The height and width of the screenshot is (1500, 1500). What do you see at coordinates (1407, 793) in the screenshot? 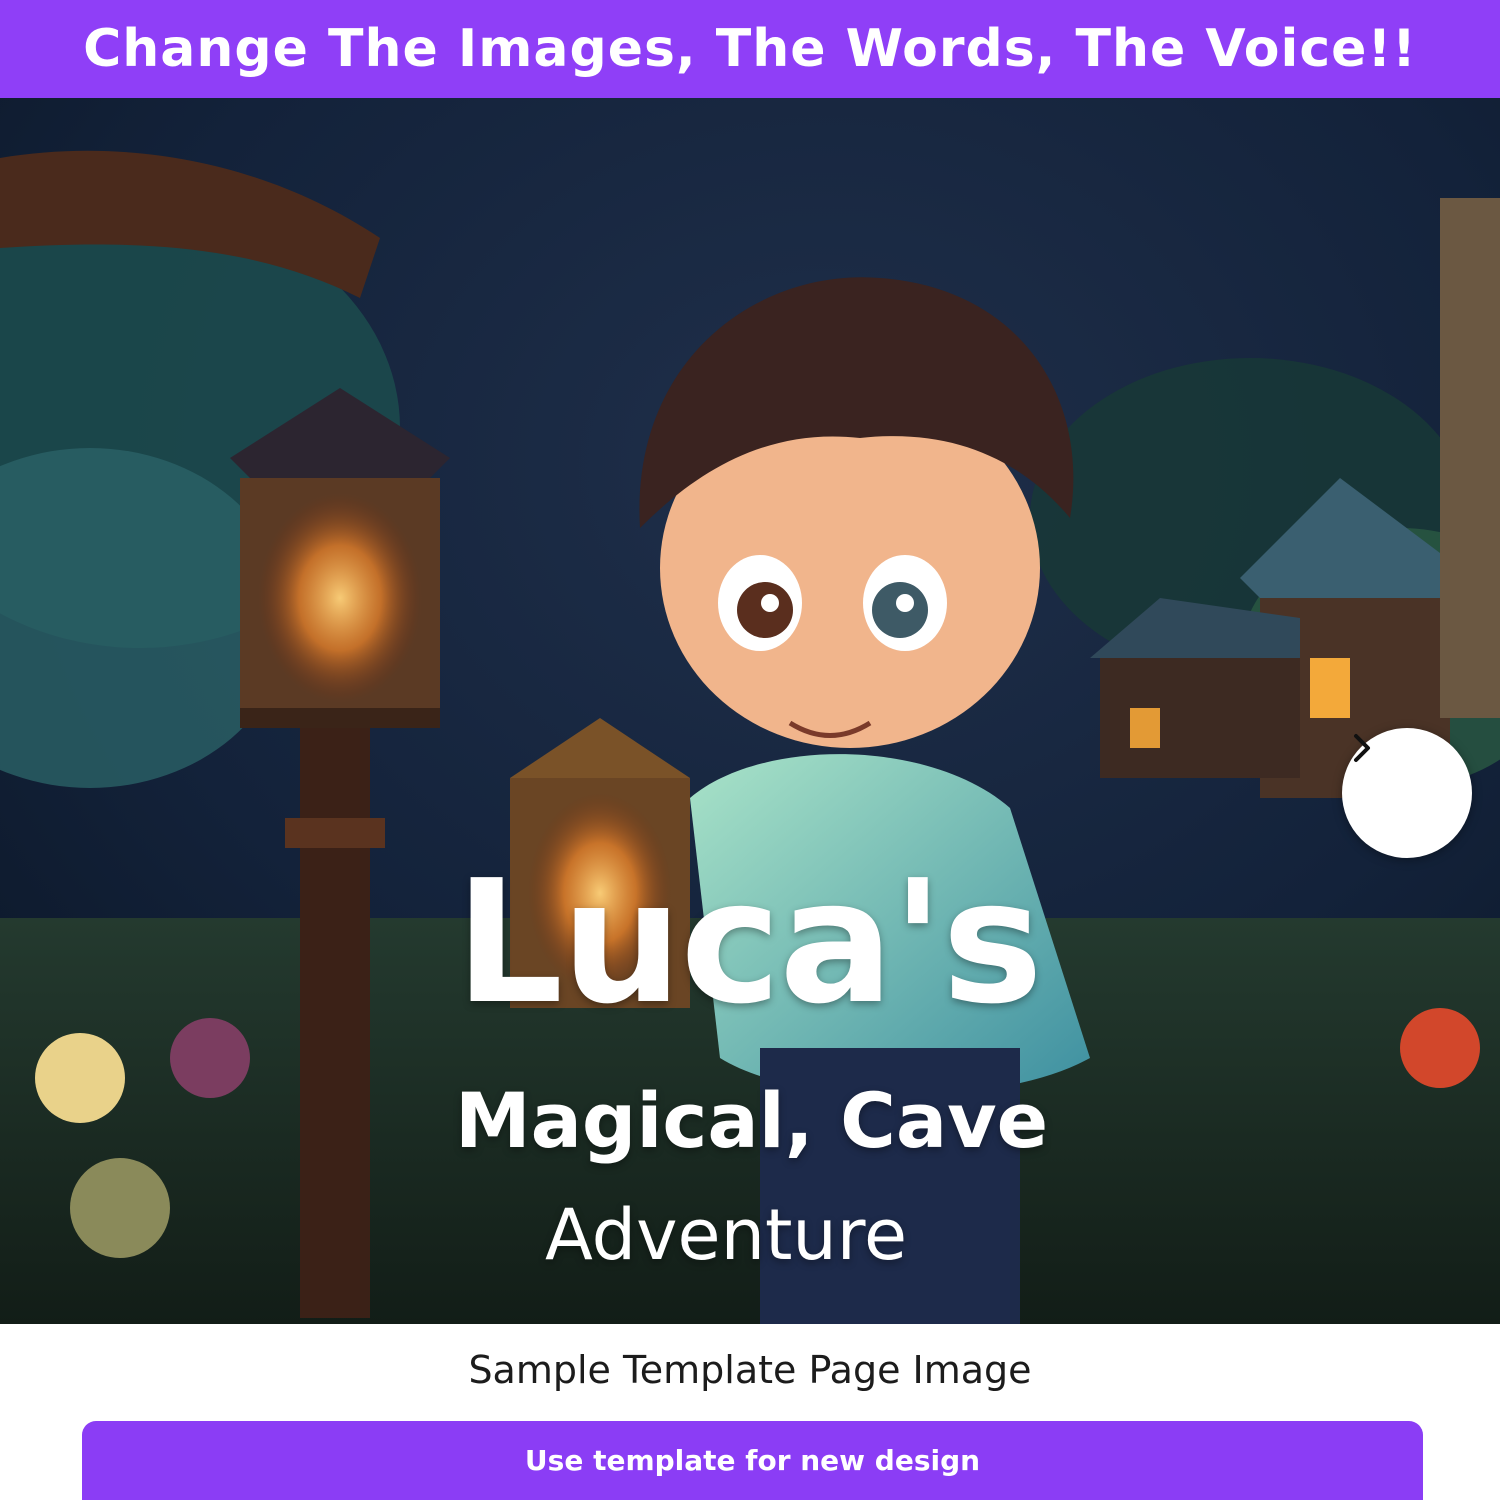
I see `carousel-next-button` at bounding box center [1407, 793].